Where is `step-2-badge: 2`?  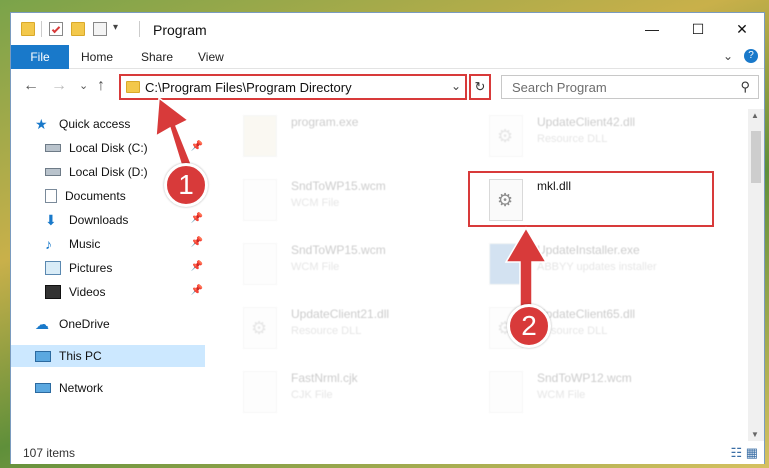 step-2-badge: 2 is located at coordinates (529, 326).